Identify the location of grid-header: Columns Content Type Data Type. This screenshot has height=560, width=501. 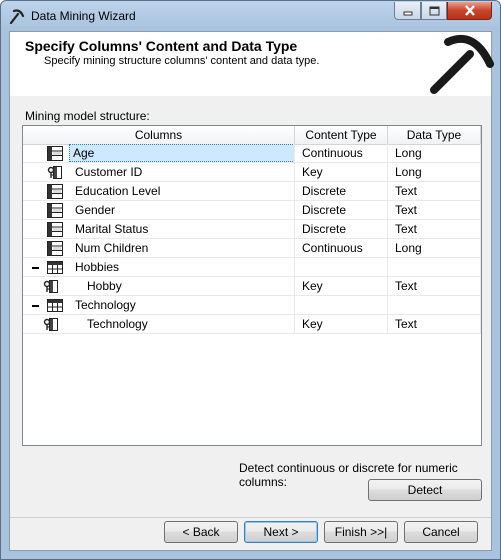
(252, 135).